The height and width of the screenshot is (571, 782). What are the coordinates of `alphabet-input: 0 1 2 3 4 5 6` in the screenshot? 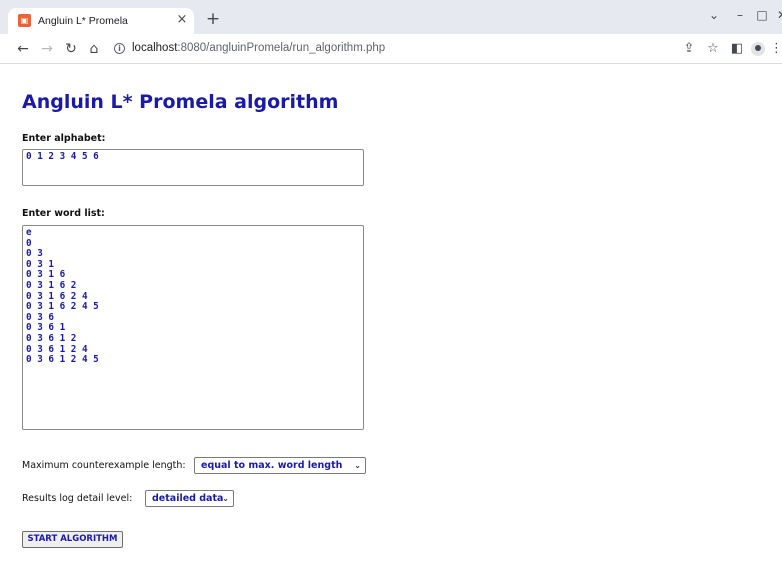 It's located at (193, 167).